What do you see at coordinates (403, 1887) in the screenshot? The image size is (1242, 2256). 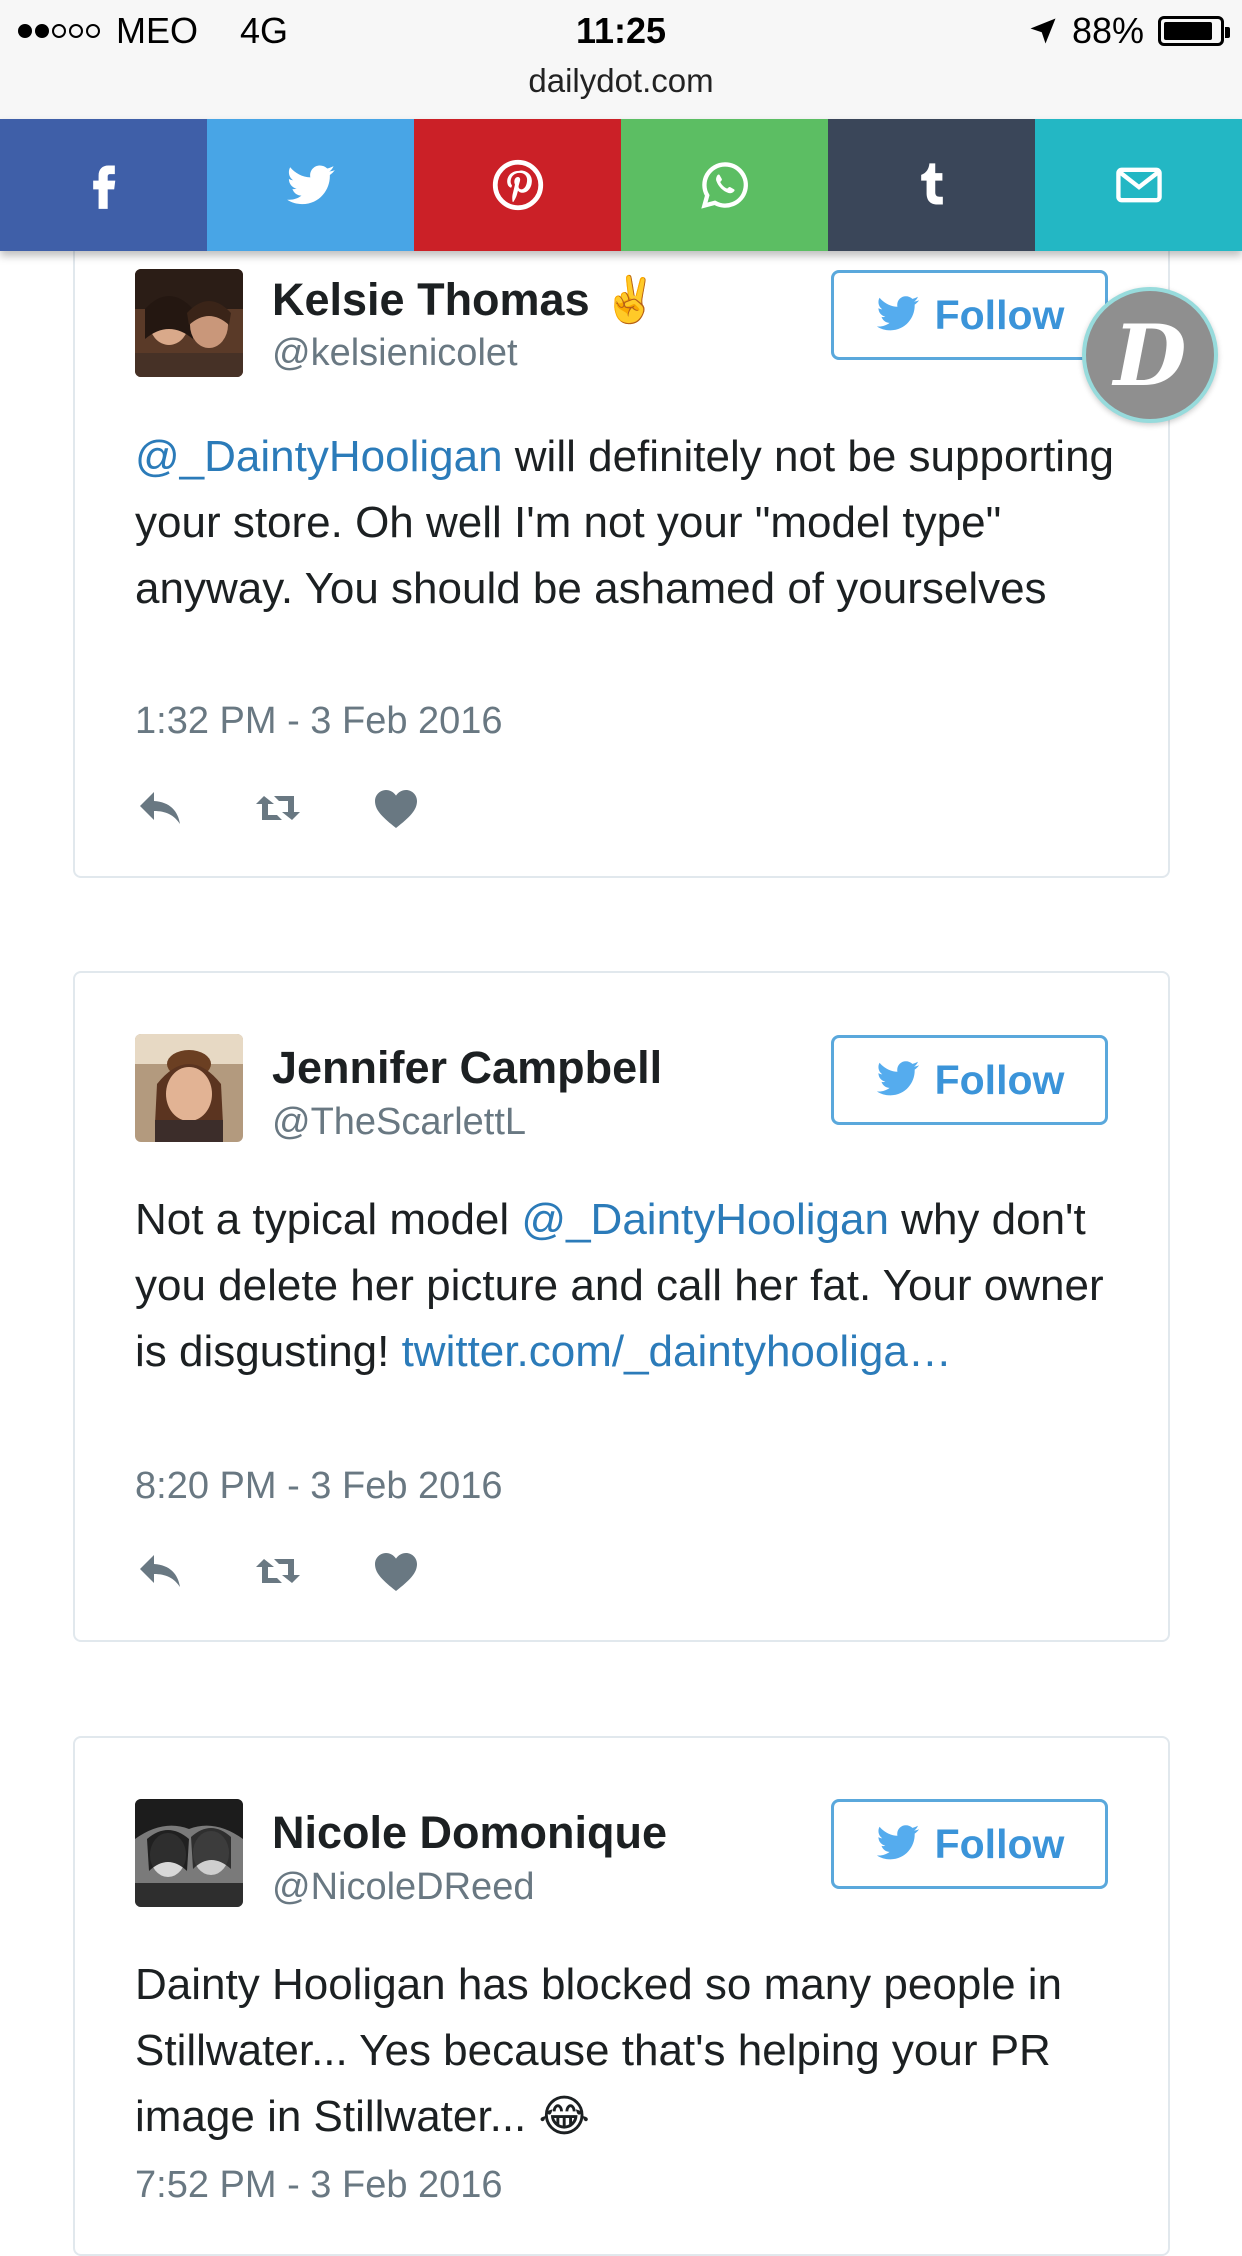 I see `author-handle: @NicoleDReed` at bounding box center [403, 1887].